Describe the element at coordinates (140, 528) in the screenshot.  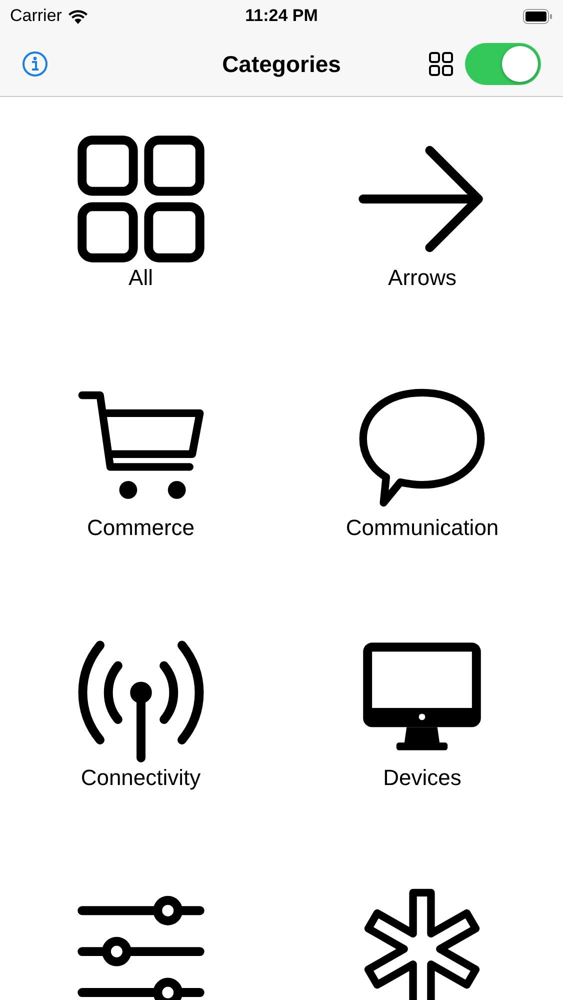
I see `category-label: Commerce` at that location.